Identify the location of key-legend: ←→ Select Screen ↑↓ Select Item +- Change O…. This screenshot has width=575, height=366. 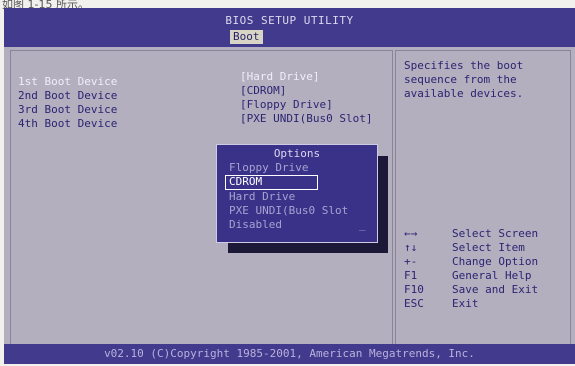
(486, 269).